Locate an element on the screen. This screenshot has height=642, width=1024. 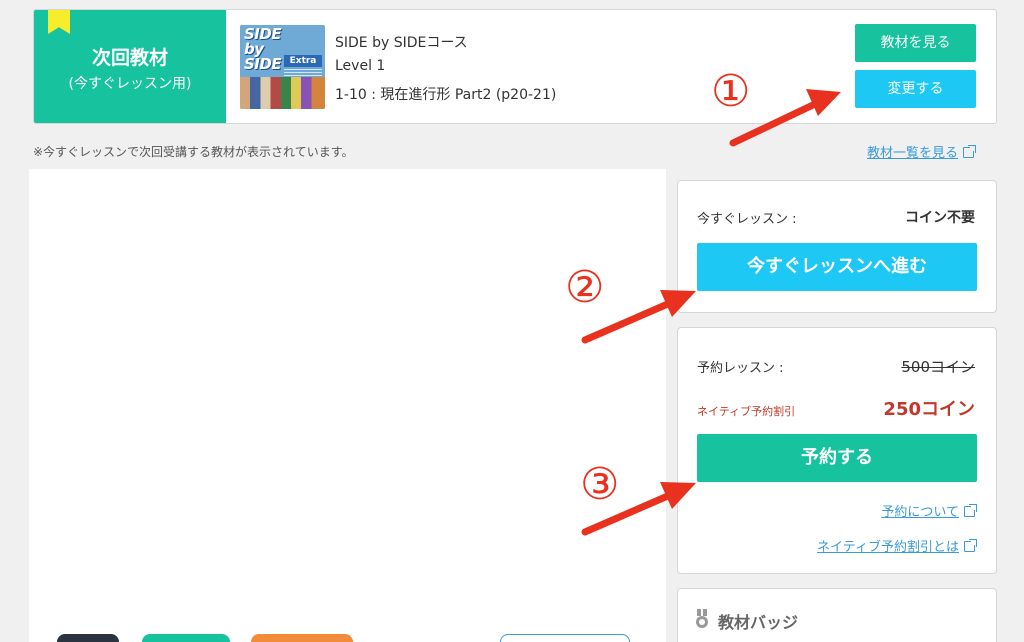
native-discount-link: ネイティブ予約割引とは is located at coordinates (897, 545).